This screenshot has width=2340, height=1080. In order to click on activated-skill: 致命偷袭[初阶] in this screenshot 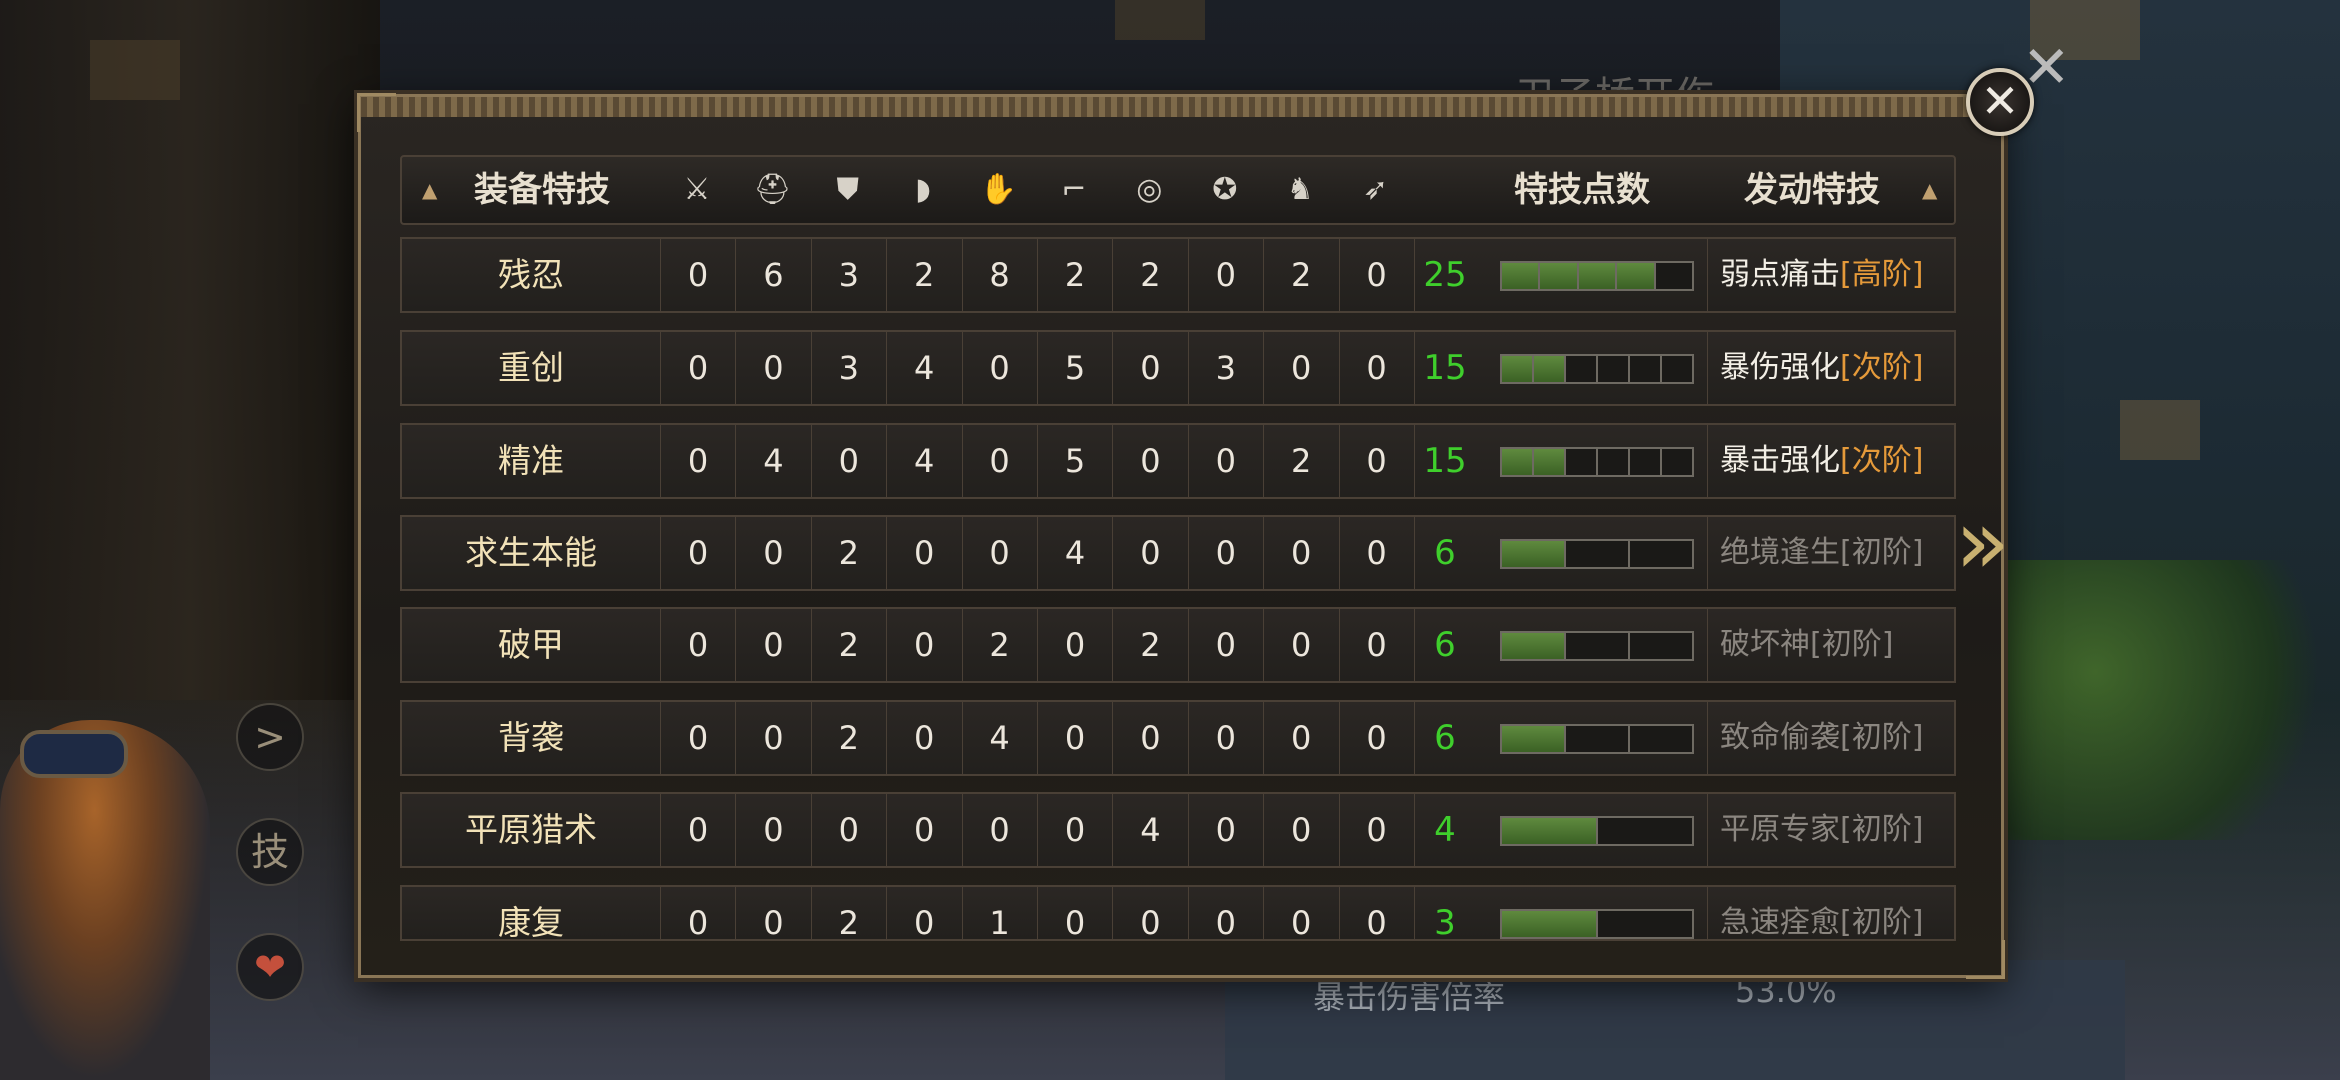, I will do `click(1829, 738)`.